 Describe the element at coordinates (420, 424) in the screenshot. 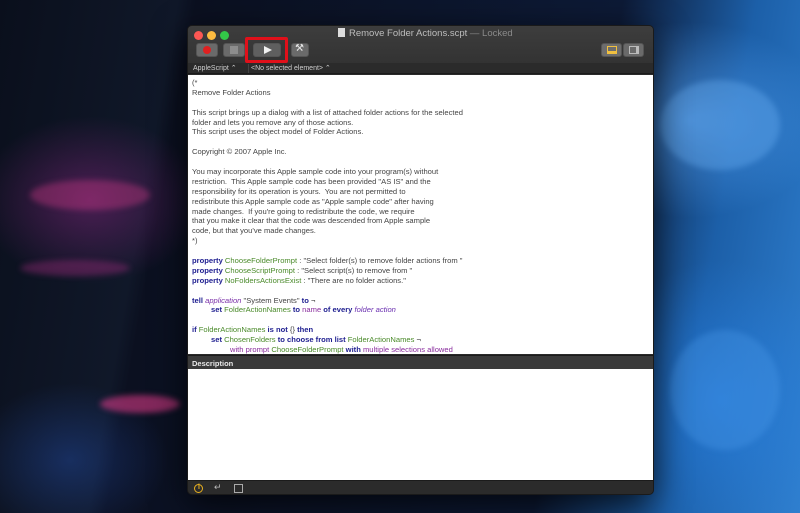

I see `description-text-area` at that location.